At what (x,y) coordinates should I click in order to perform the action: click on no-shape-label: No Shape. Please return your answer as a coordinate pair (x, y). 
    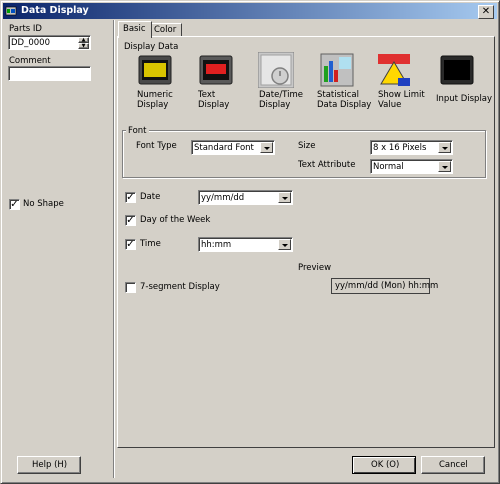
    Looking at the image, I should click on (43, 204).